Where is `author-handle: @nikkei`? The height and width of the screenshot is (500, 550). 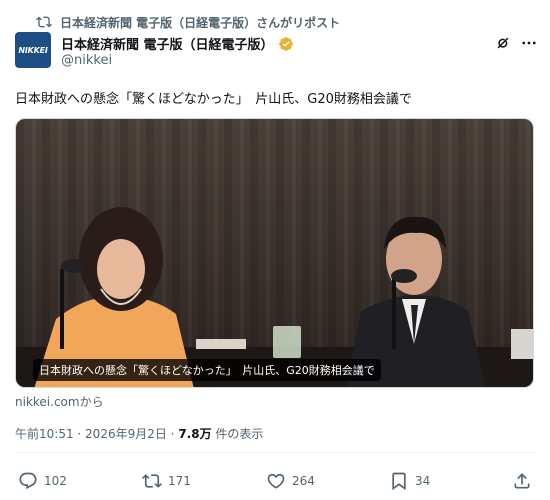 author-handle: @nikkei is located at coordinates (86, 60).